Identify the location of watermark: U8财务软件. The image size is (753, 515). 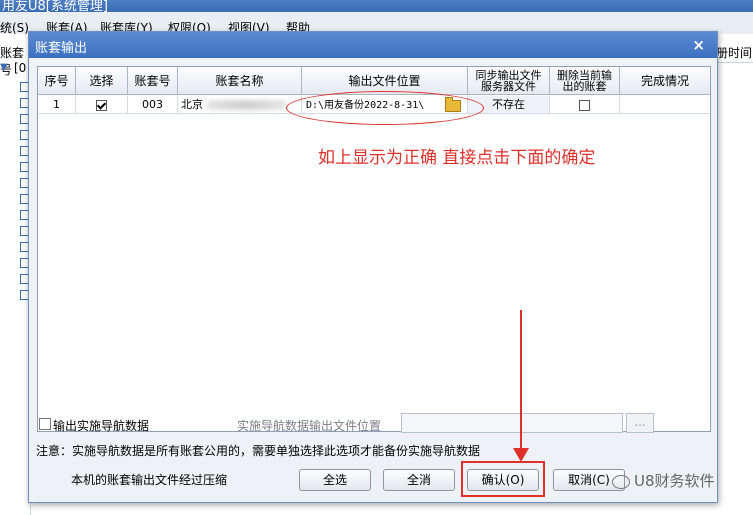
(663, 480).